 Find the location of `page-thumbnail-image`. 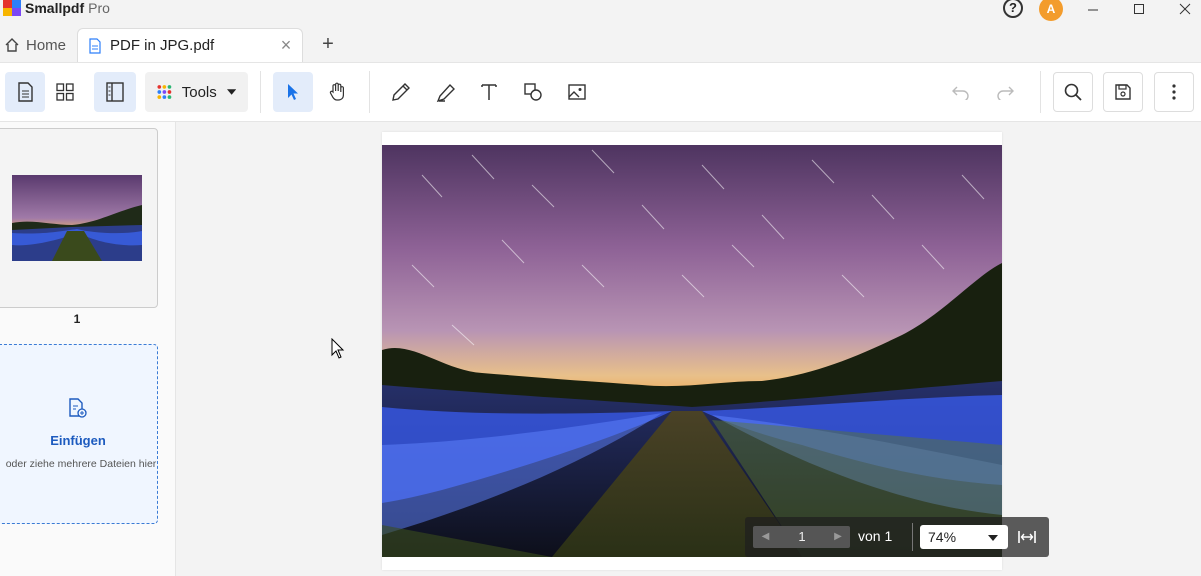

page-thumbnail-image is located at coordinates (77, 218).